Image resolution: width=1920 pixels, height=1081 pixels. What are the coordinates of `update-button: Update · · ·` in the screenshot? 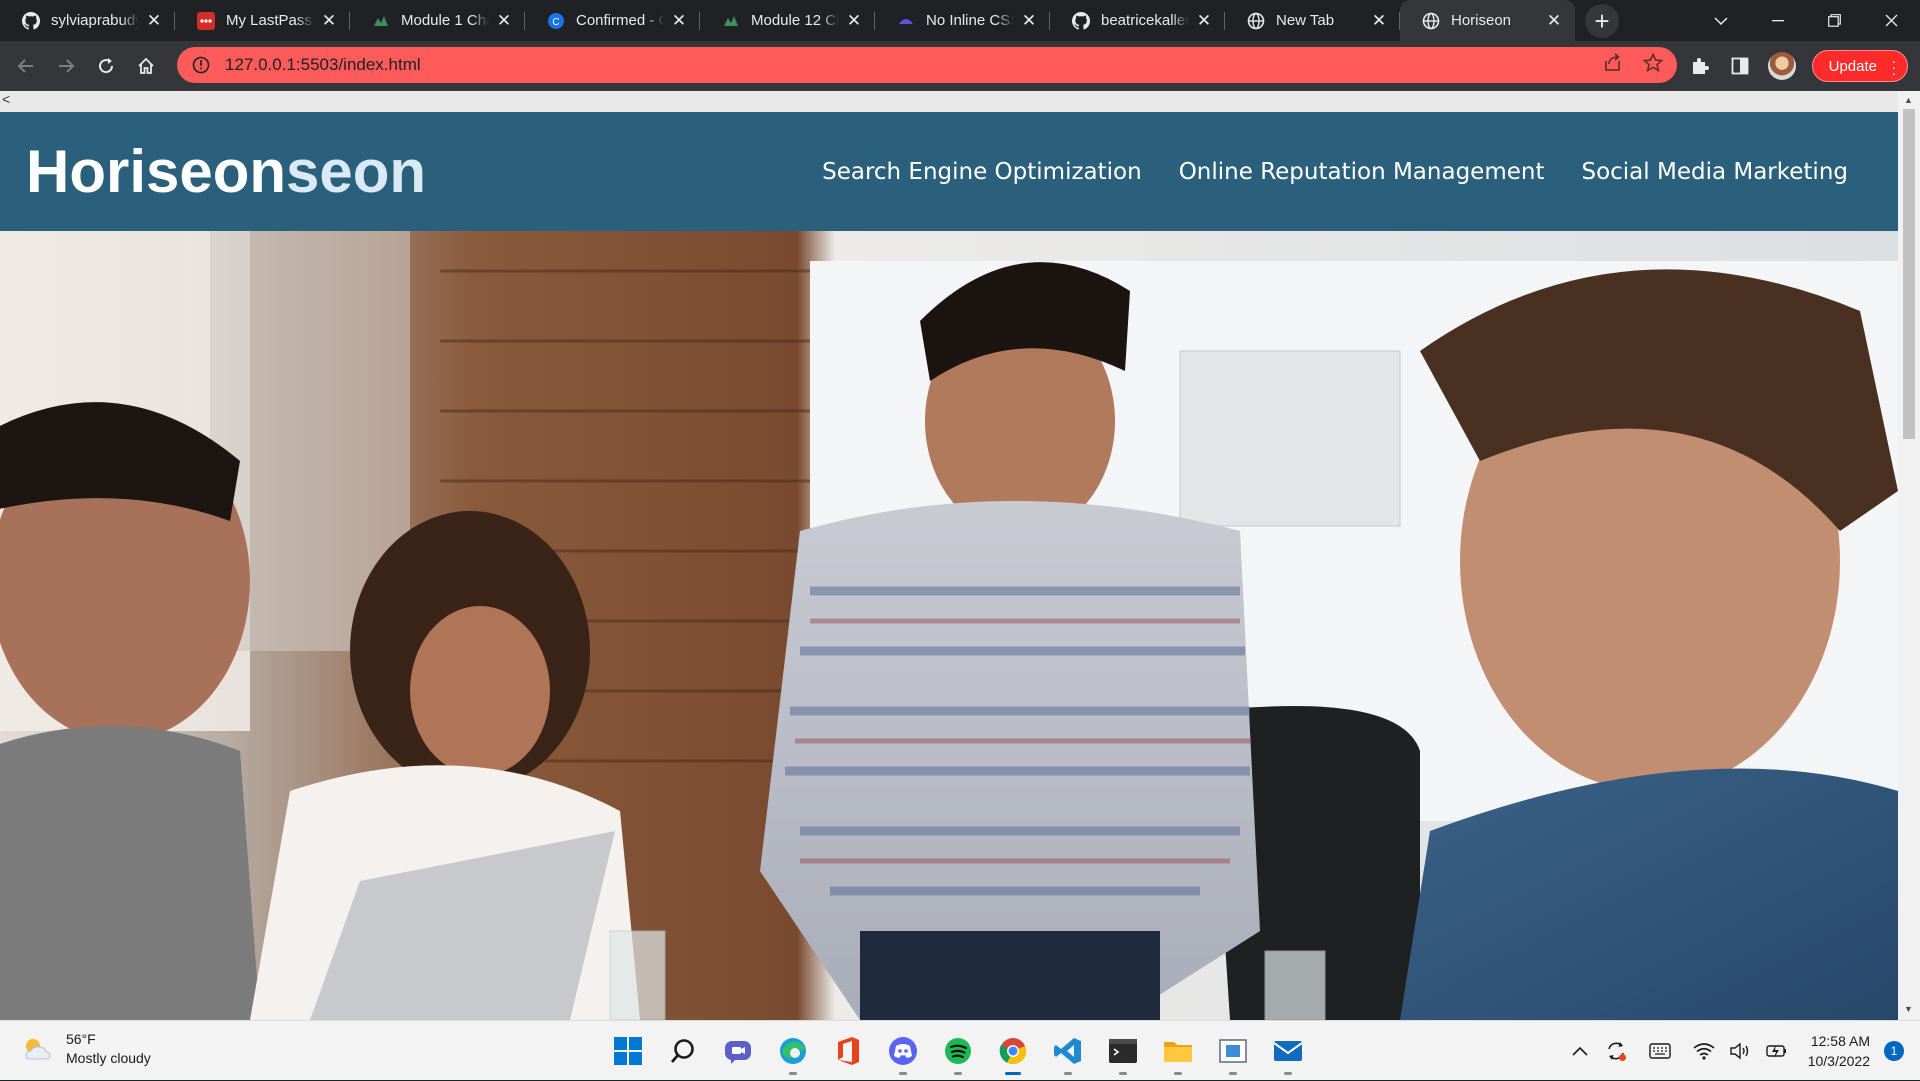 It's located at (1859, 66).